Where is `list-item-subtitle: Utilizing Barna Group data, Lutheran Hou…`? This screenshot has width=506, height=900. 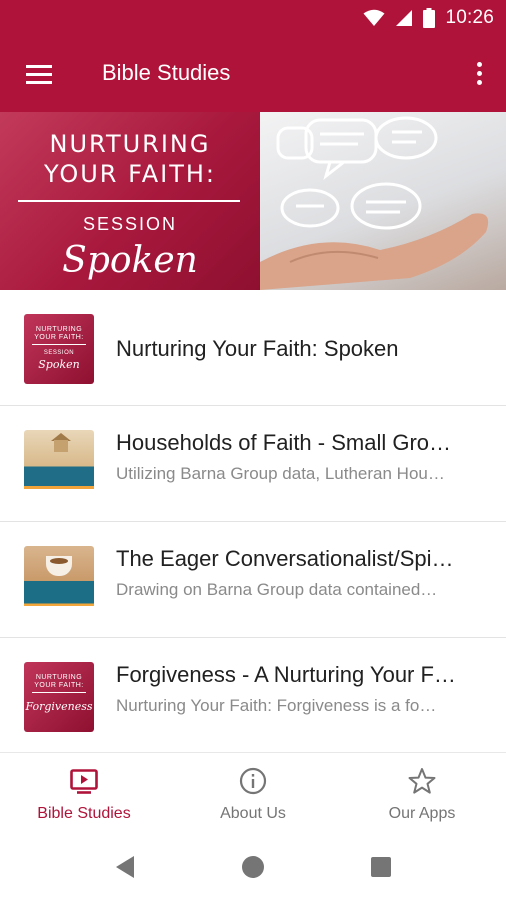 list-item-subtitle: Utilizing Barna Group data, Lutheran Hou… is located at coordinates (280, 473).